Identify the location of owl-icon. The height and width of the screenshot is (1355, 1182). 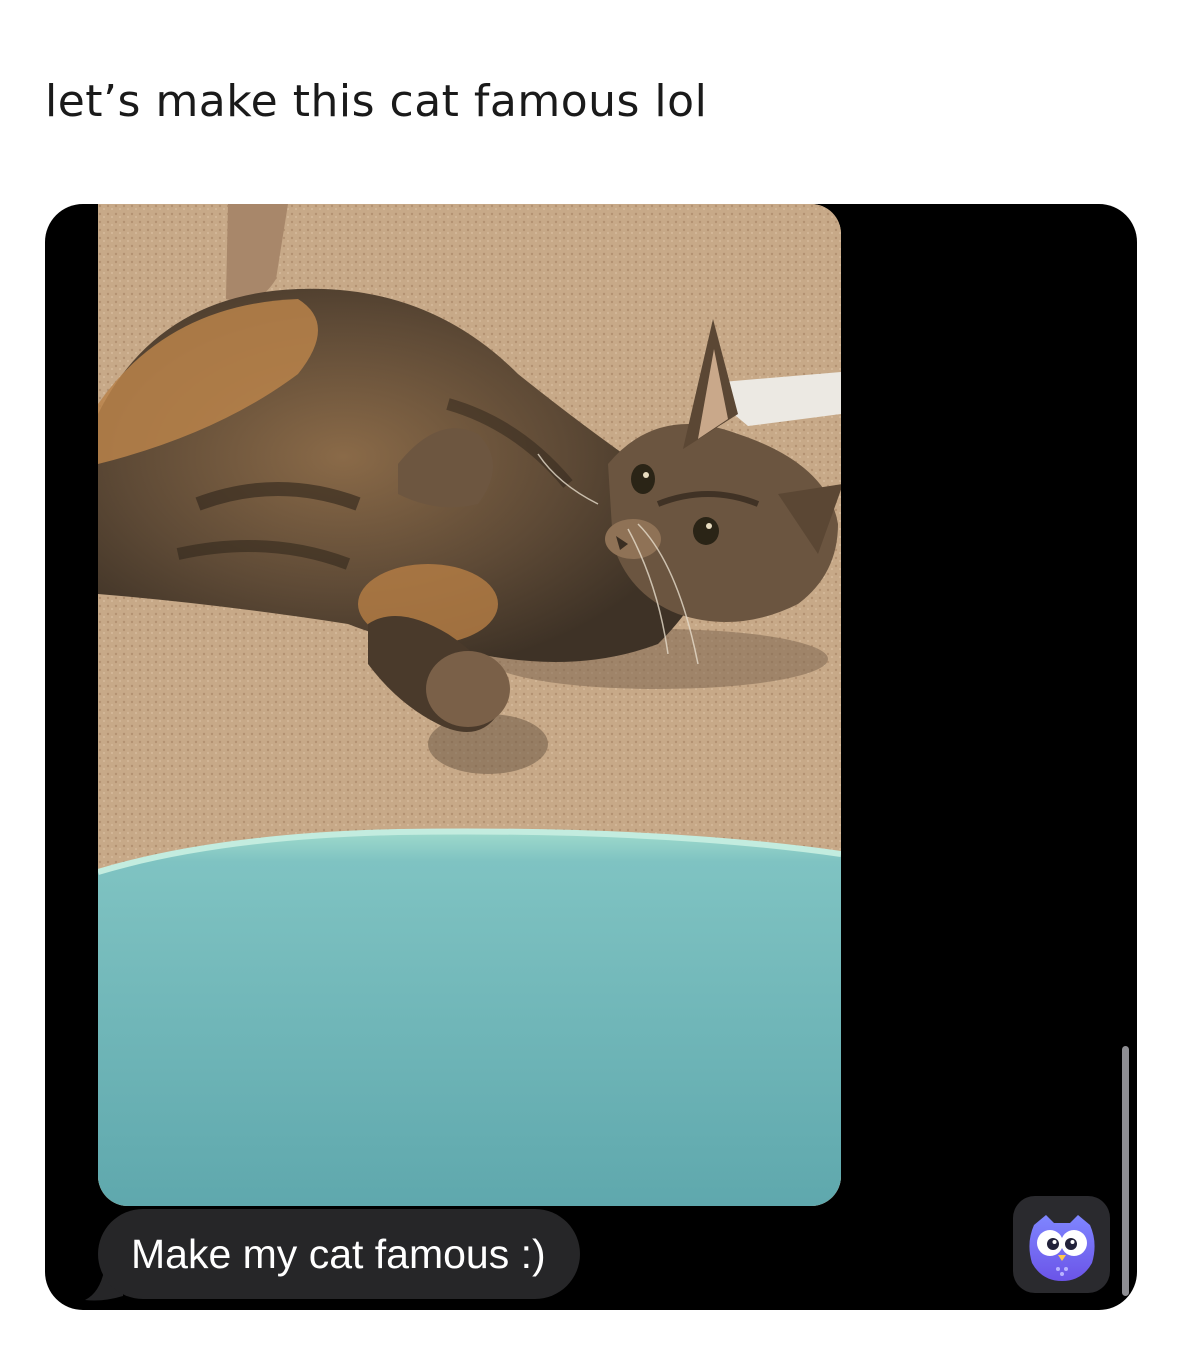
(1061, 1247).